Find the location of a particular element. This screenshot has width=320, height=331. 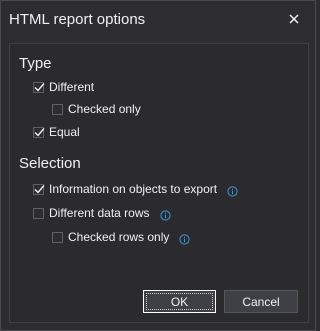

type-section-title: Type is located at coordinates (35, 63).